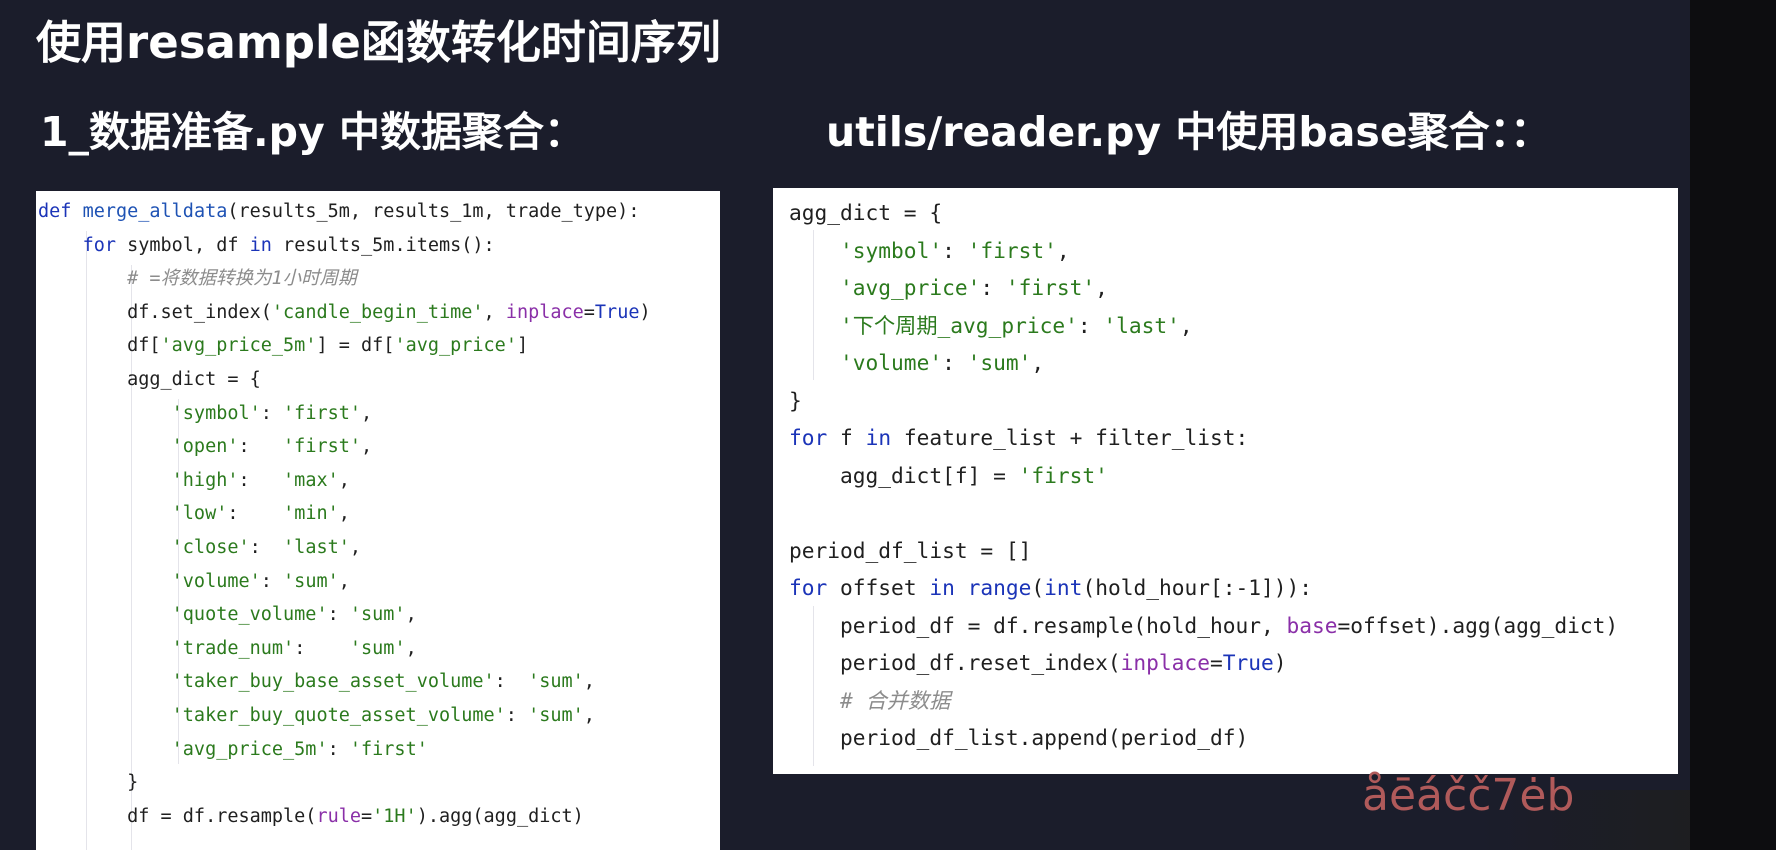 Image resolution: width=1776 pixels, height=850 pixels. What do you see at coordinates (1233, 551) in the screenshot?
I see `code-line: period_df_list = []` at bounding box center [1233, 551].